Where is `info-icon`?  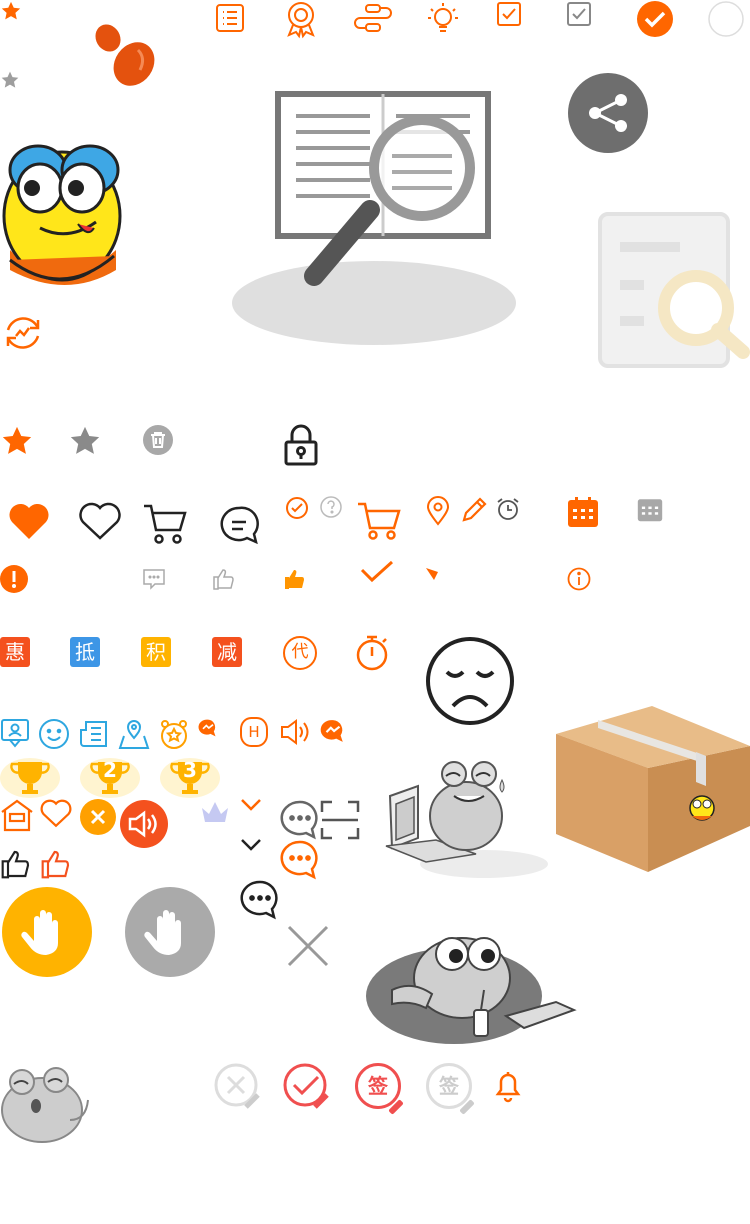 info-icon is located at coordinates (579, 579).